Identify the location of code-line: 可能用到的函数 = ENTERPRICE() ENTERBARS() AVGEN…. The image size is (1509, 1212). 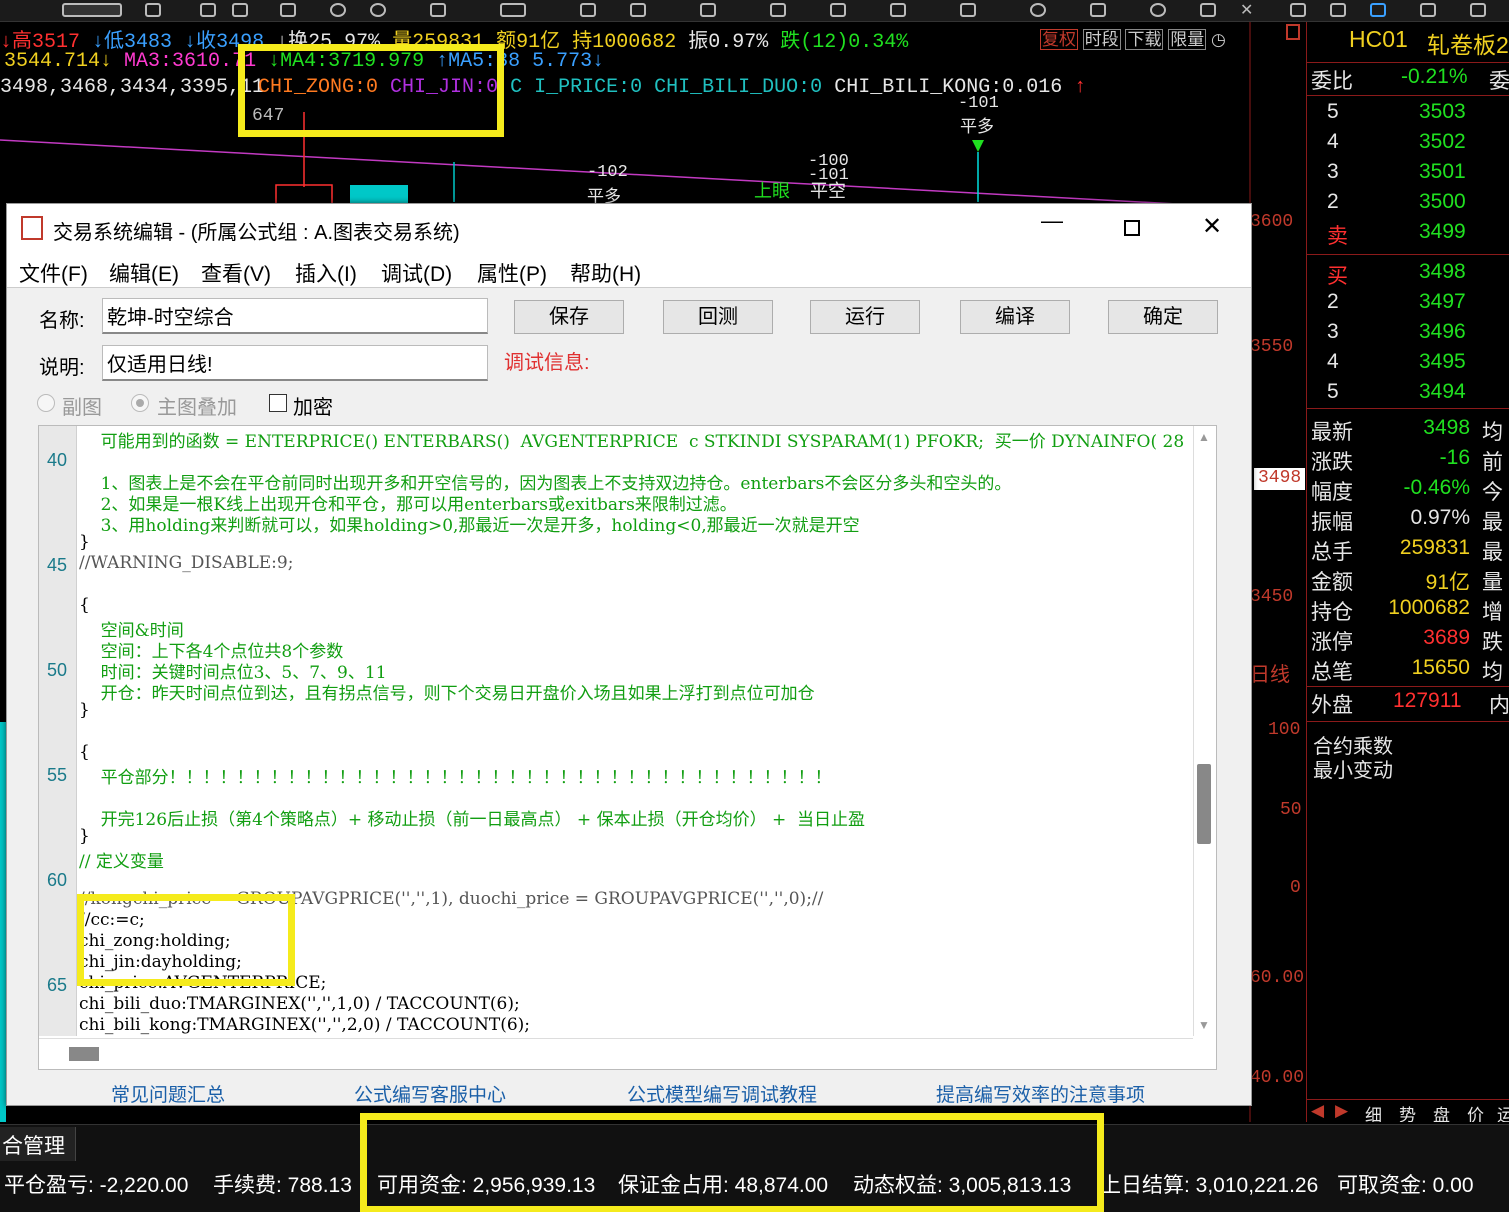
(632, 442).